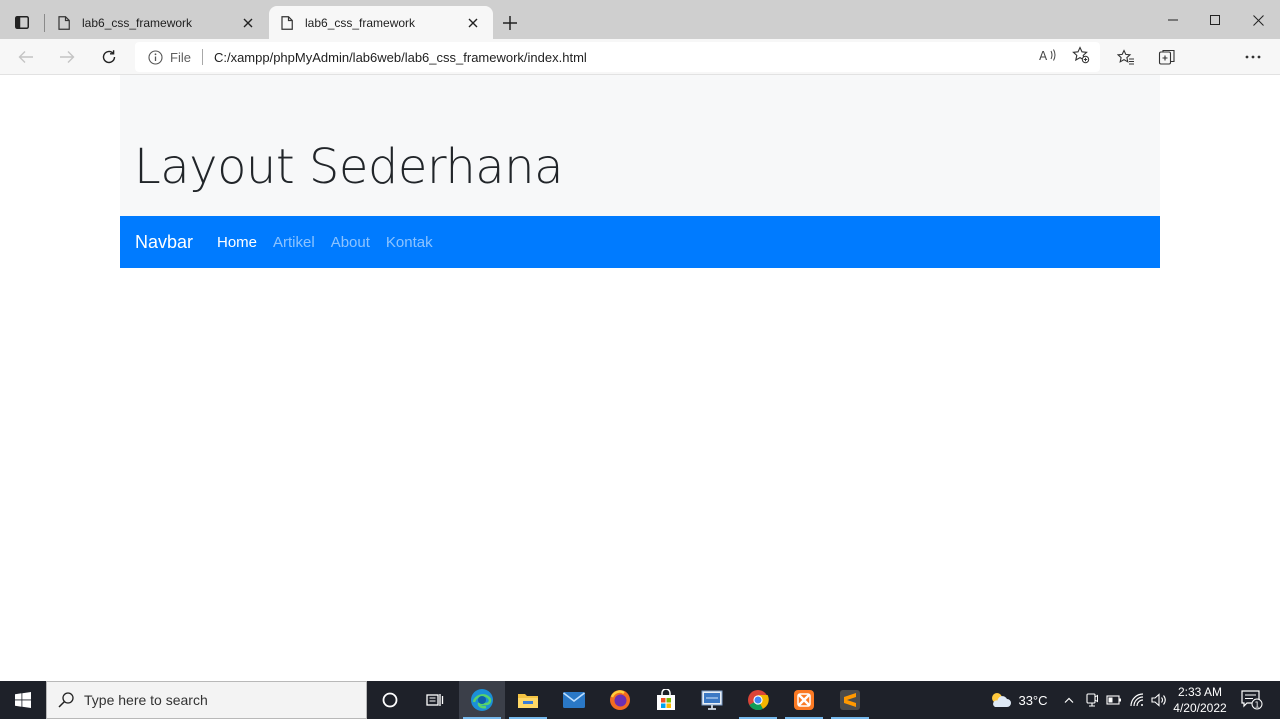 The image size is (1280, 719). What do you see at coordinates (1200, 708) in the screenshot?
I see `clock-date: 4/20/2022` at bounding box center [1200, 708].